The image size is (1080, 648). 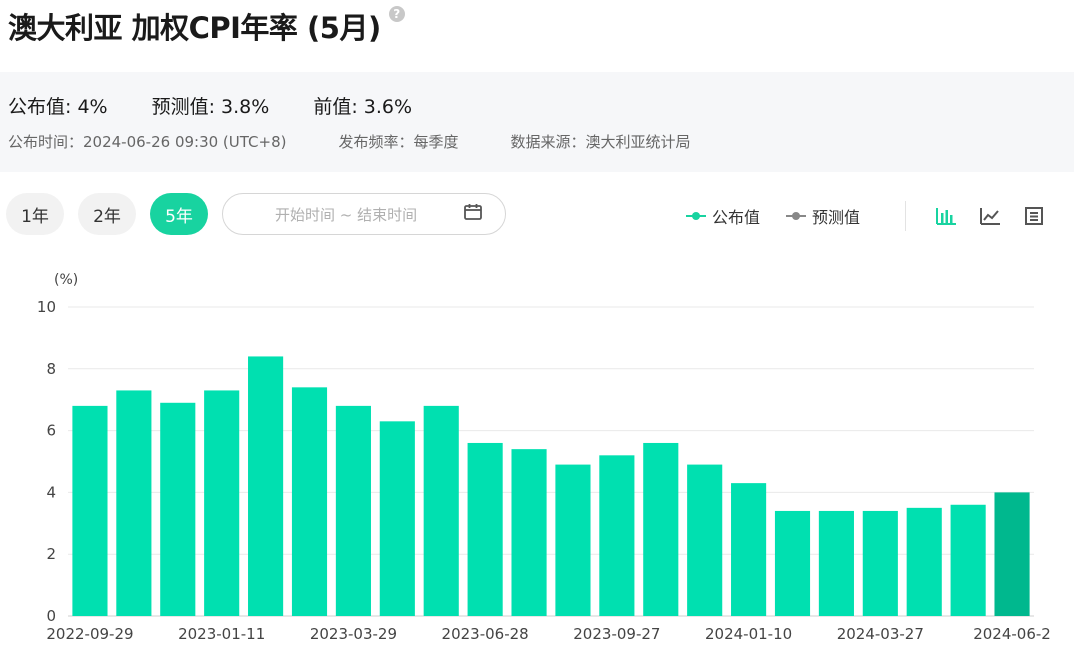 What do you see at coordinates (485, 634) in the screenshot?
I see `x-tick-label: 2023-06-28` at bounding box center [485, 634].